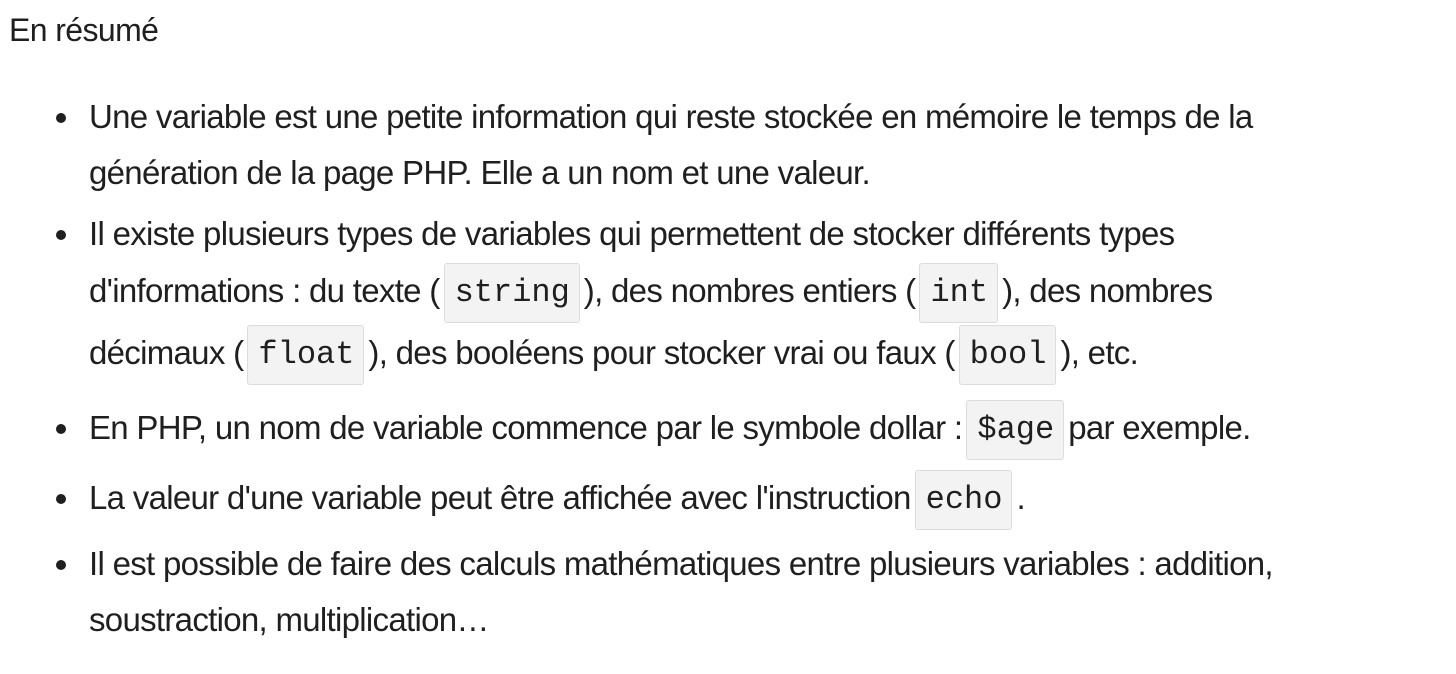 The height and width of the screenshot is (674, 1456). What do you see at coordinates (1007, 355) in the screenshot?
I see `code-bool: bool` at bounding box center [1007, 355].